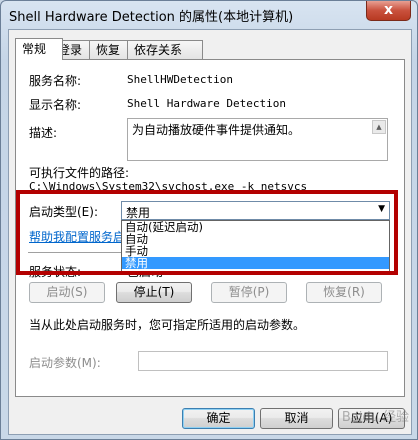 This screenshot has width=418, height=440. I want to click on startup-option-disabled: 禁用, so click(255, 263).